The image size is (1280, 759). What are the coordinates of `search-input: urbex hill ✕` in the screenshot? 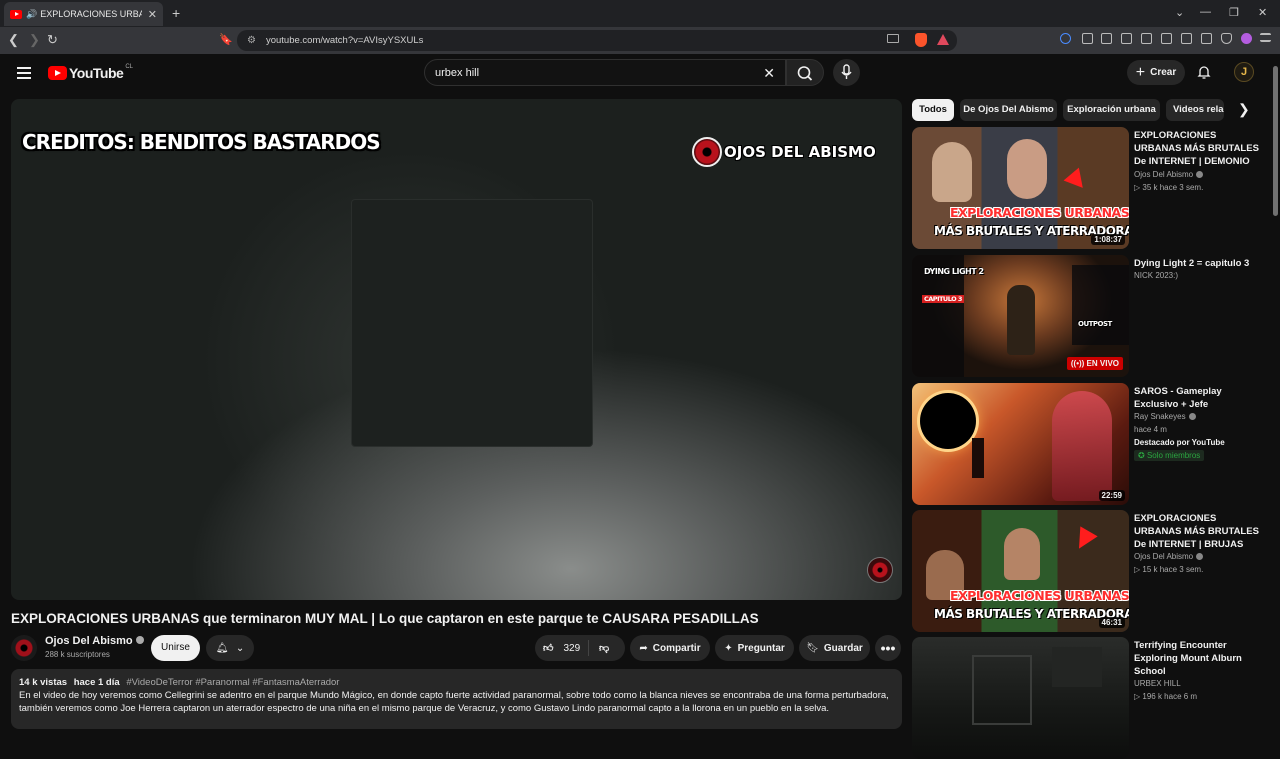 It's located at (605, 72).